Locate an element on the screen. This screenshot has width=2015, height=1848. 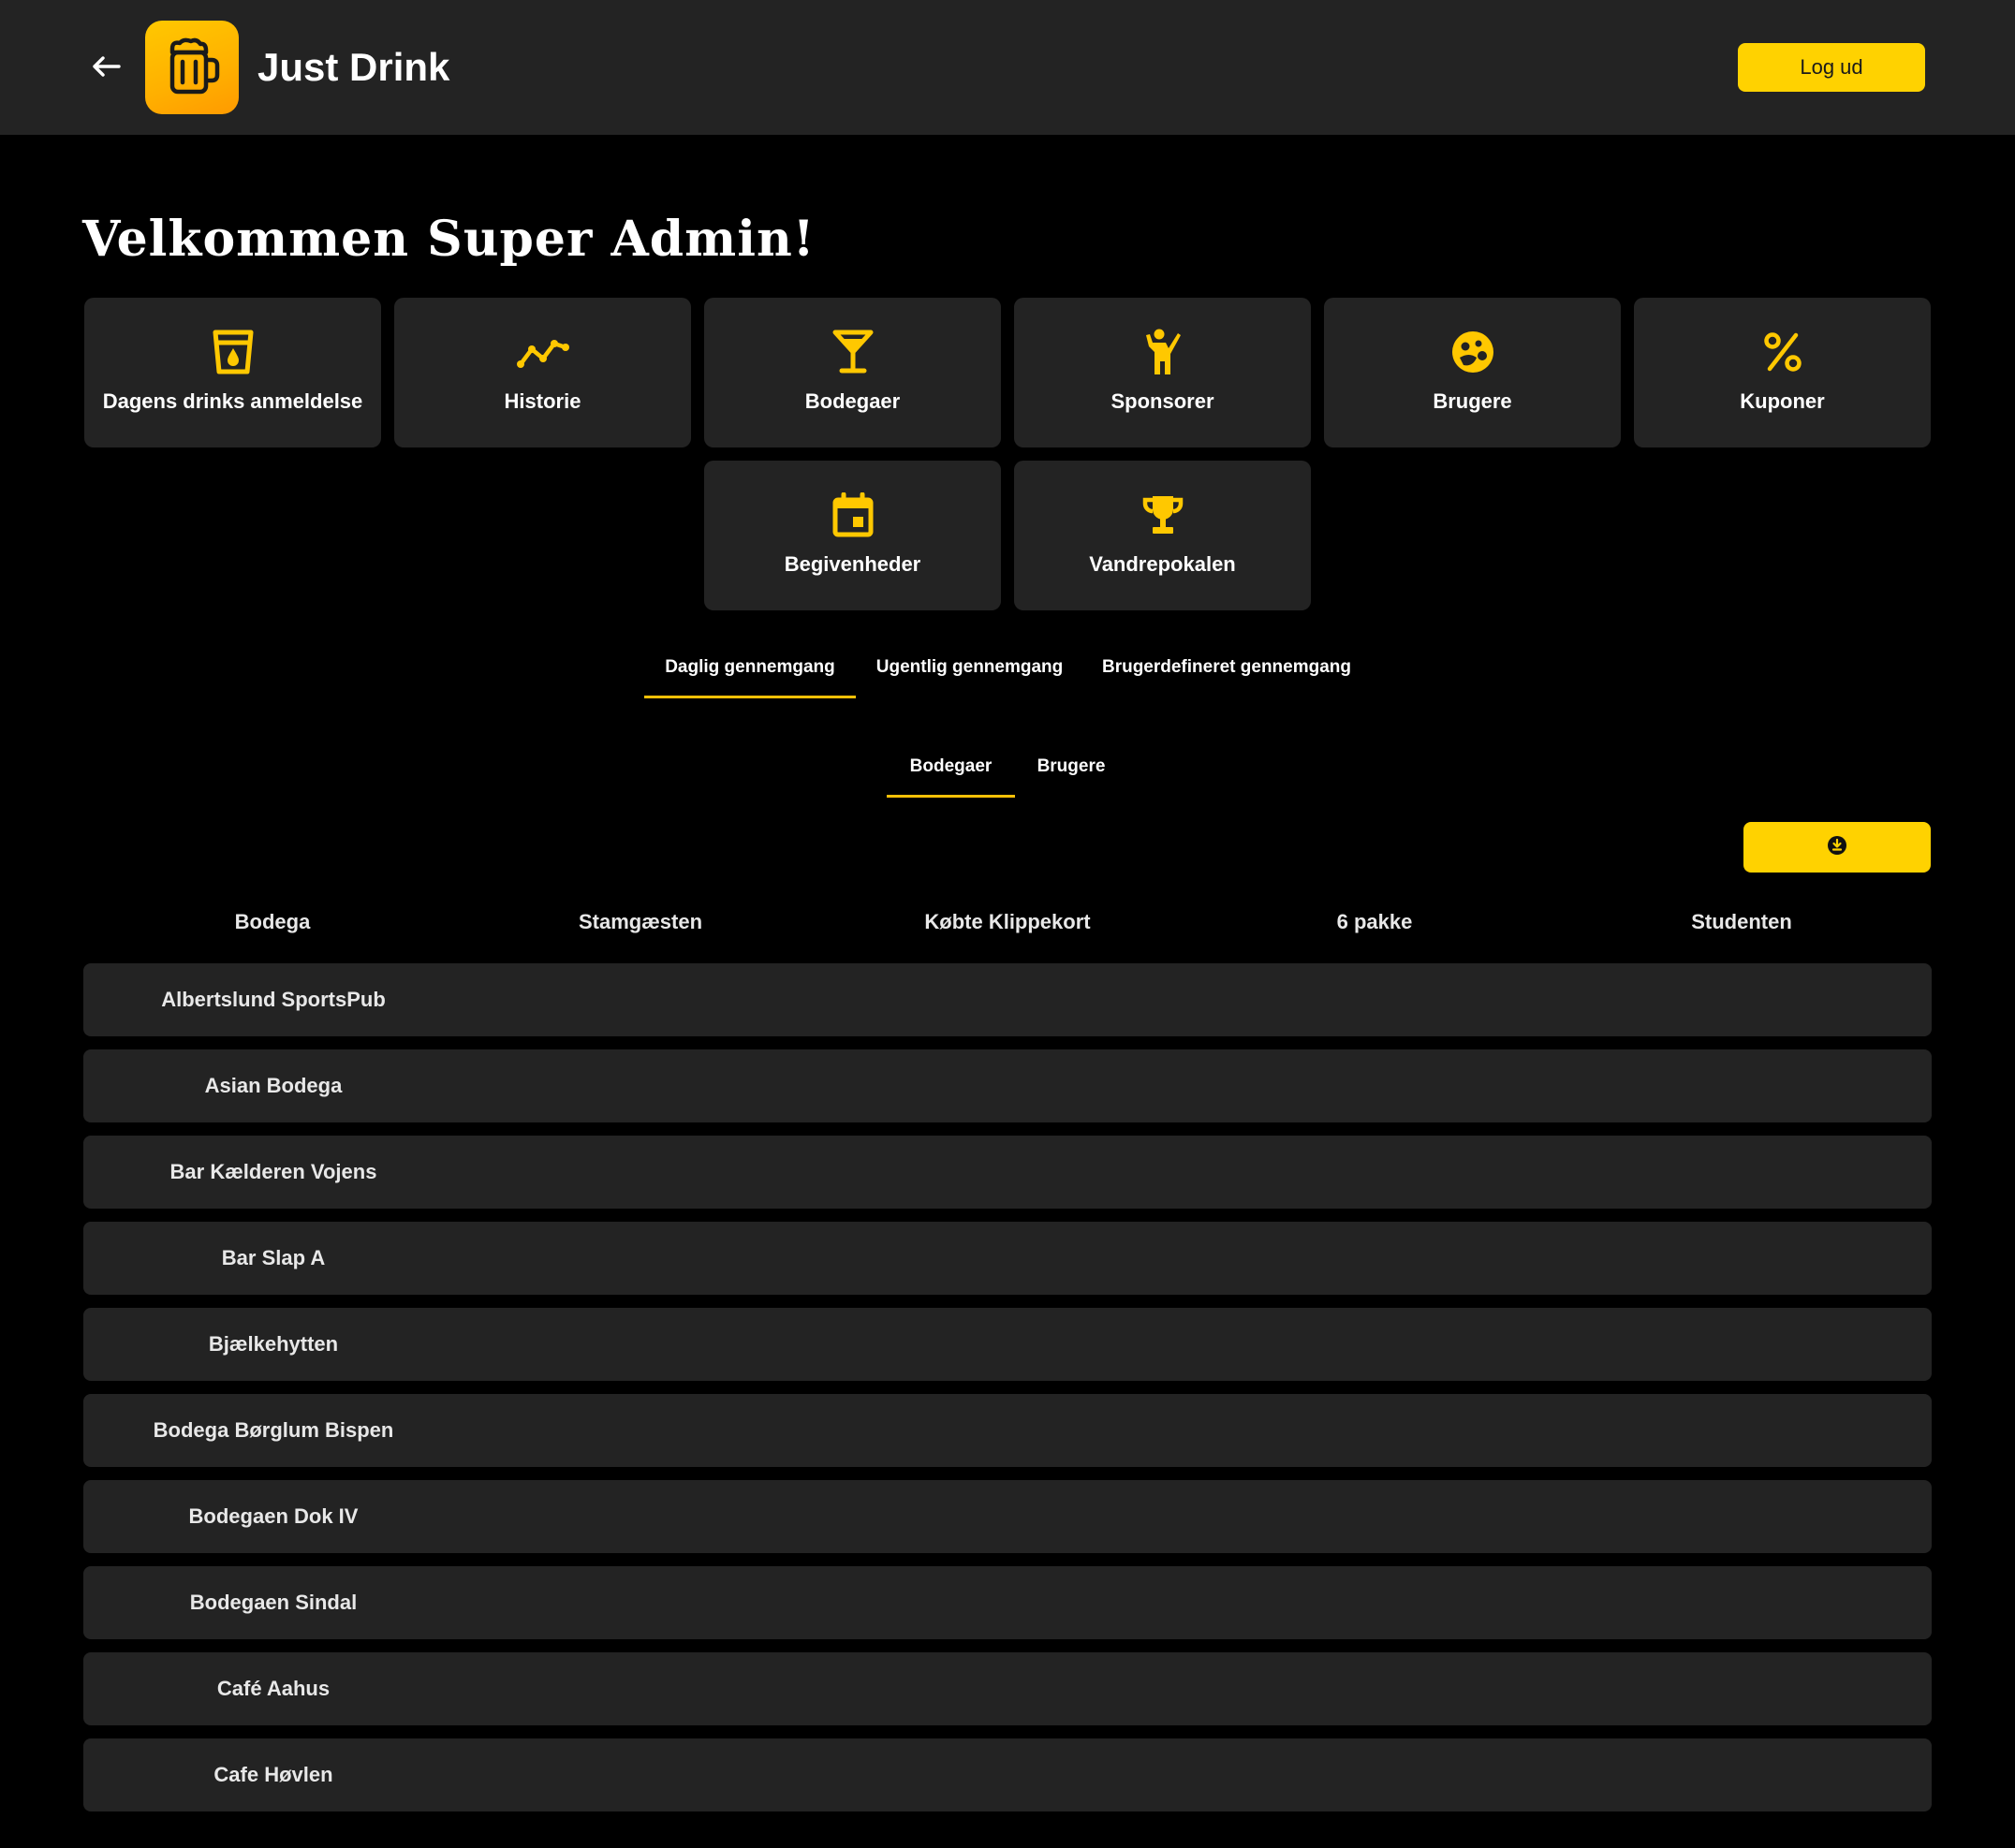
tile-bars: Bodegaer is located at coordinates (852, 372).